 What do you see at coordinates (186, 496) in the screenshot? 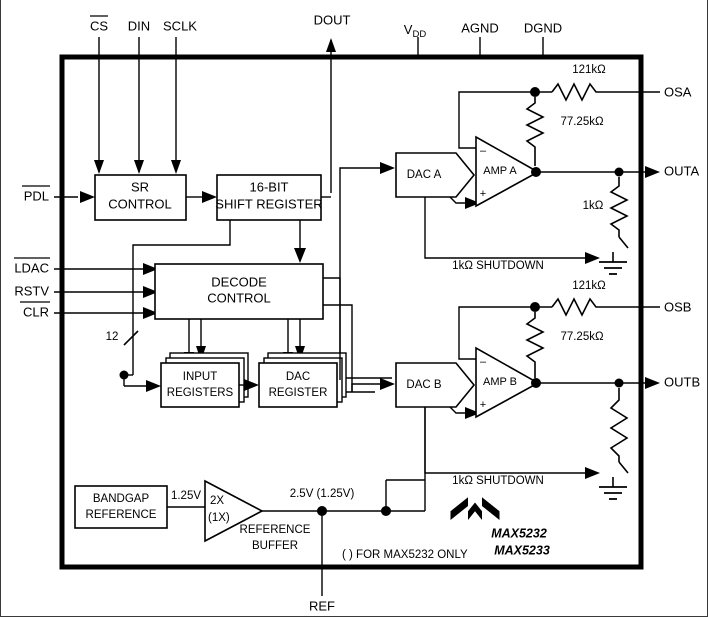
I see `bandgap-output-voltage: 1.25V` at bounding box center [186, 496].